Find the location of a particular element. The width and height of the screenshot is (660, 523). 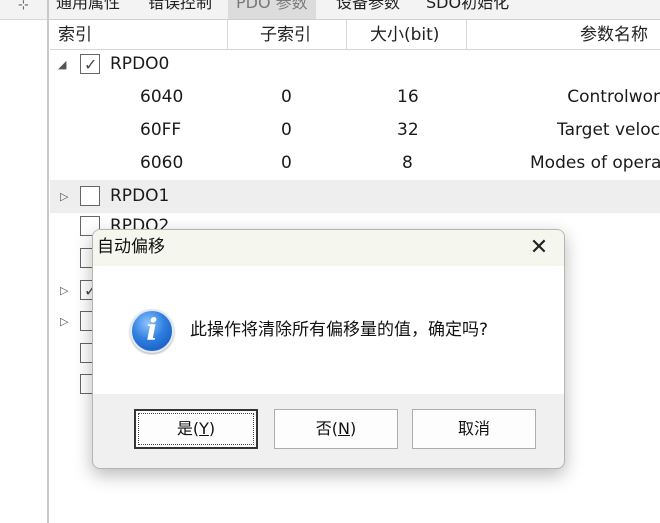

tab-strip: 通用属性 错误控制 PDO 参数 设备参数 SDO初始化 is located at coordinates (355, 10).